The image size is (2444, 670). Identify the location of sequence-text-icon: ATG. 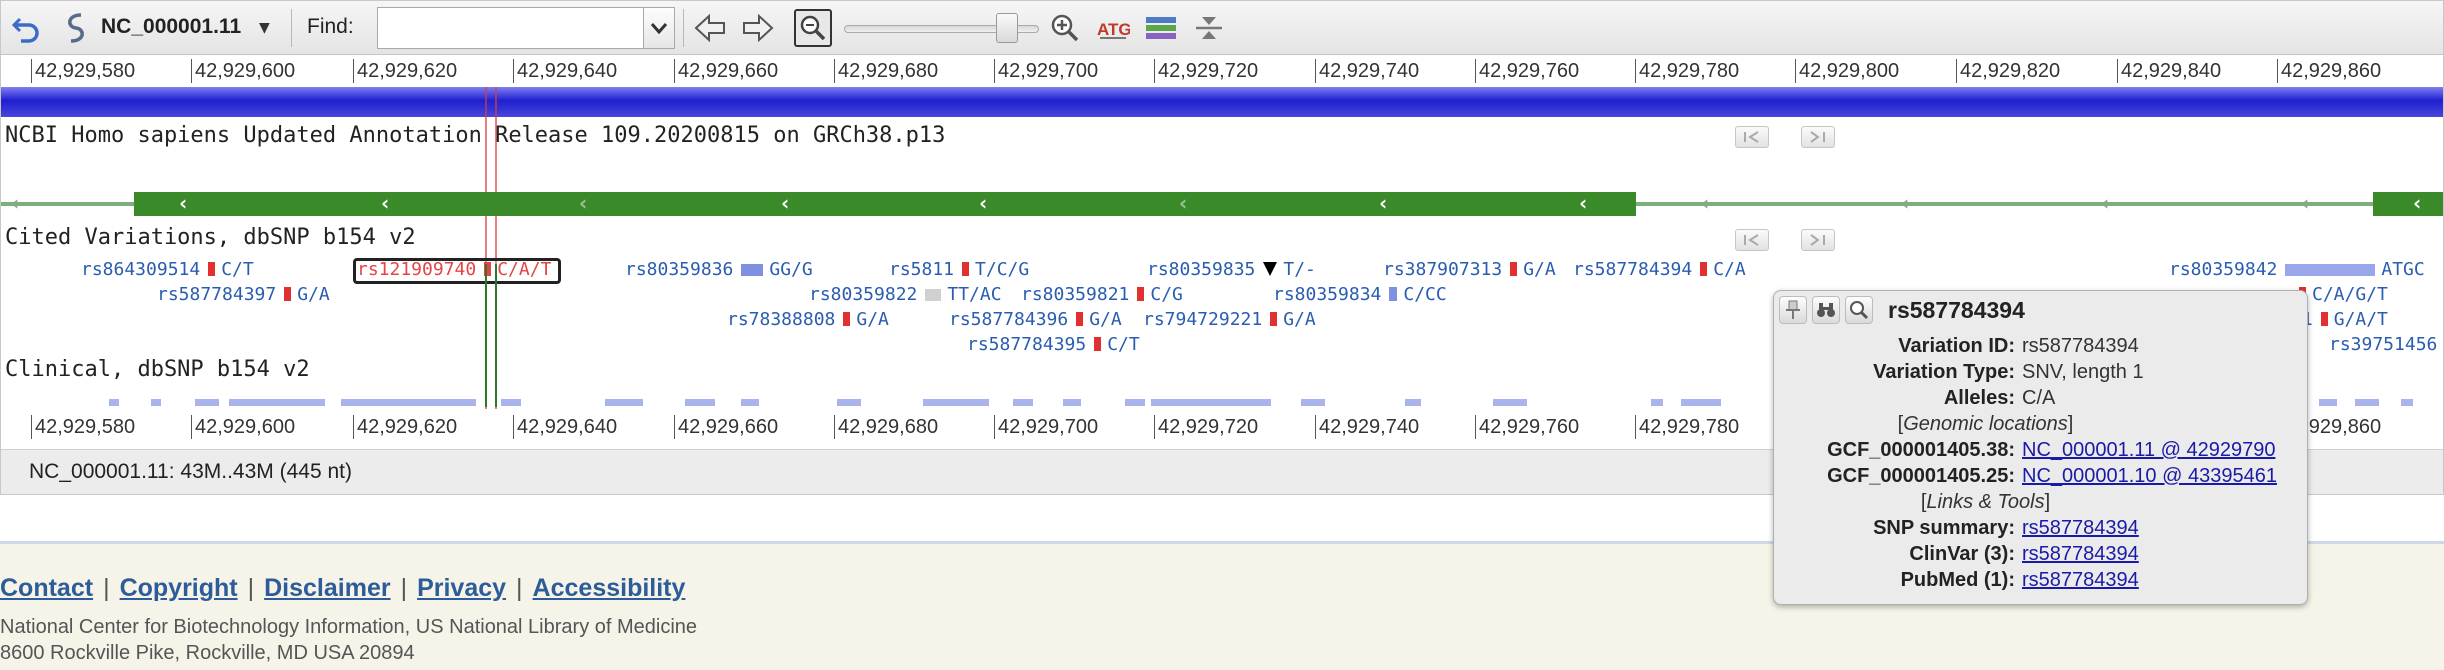
(1113, 28).